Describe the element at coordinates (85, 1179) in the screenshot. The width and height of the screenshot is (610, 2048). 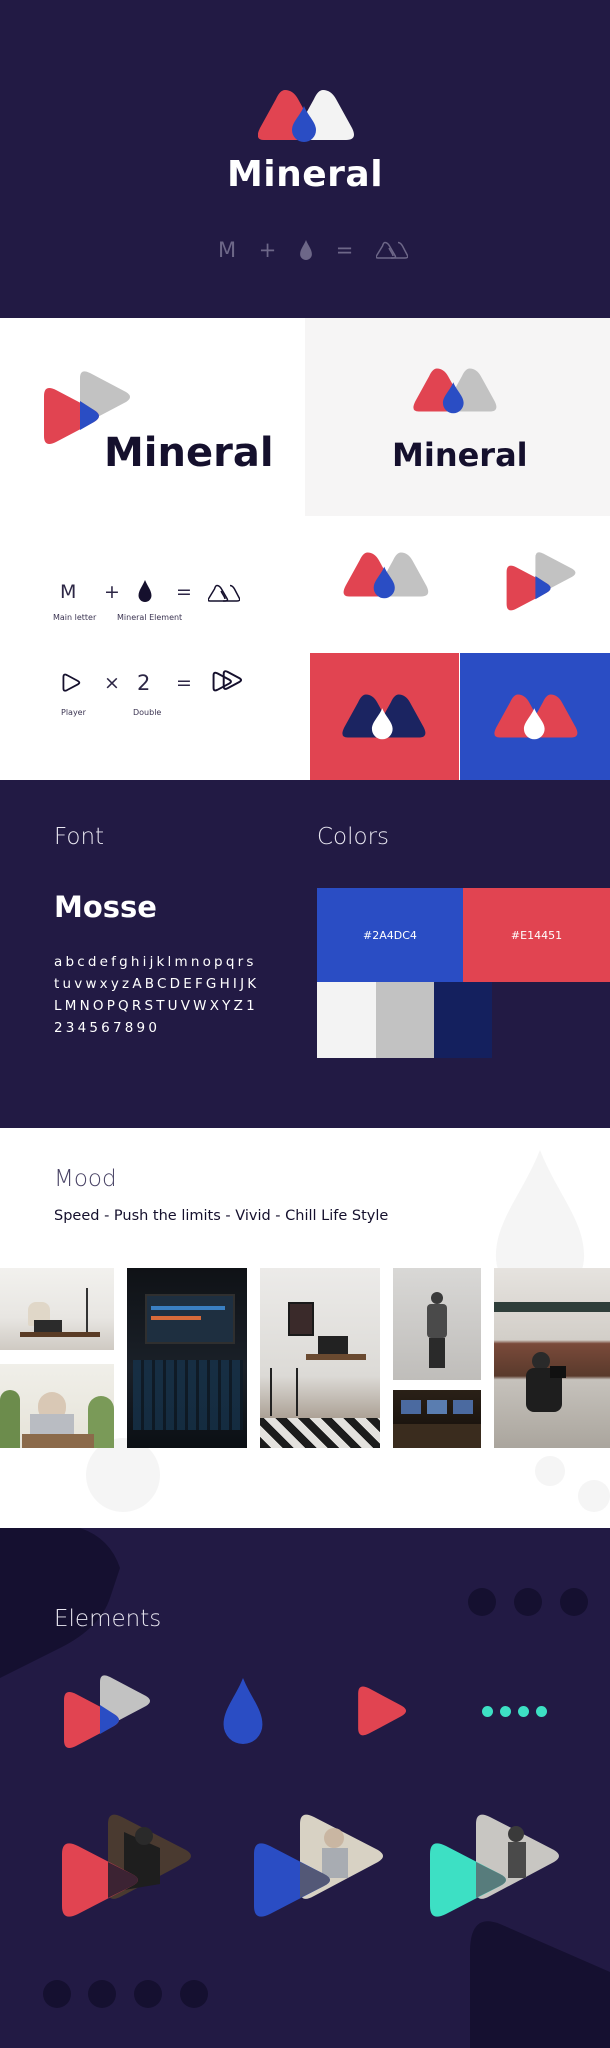
I see `mood-heading: Mood` at that location.